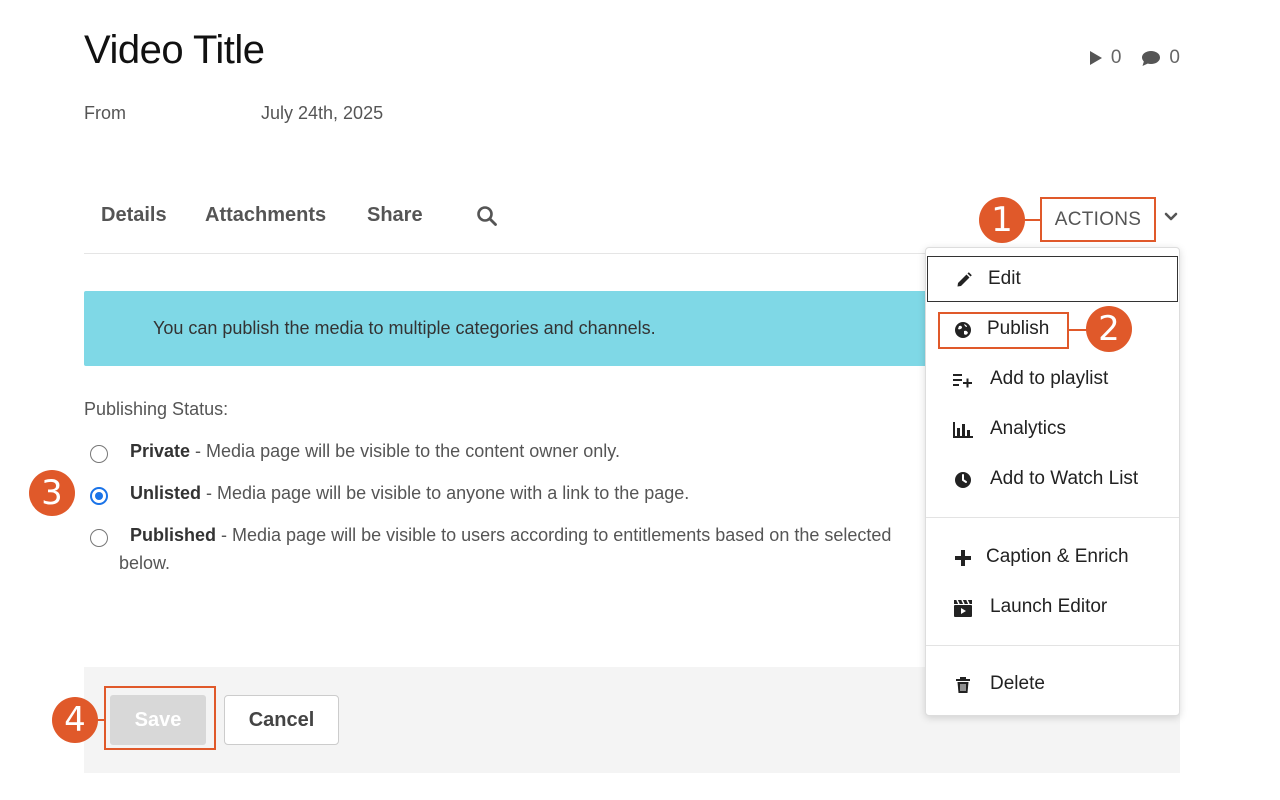 This screenshot has height=800, width=1280. I want to click on menu-item-launch-editor: Launch Editor, so click(1052, 608).